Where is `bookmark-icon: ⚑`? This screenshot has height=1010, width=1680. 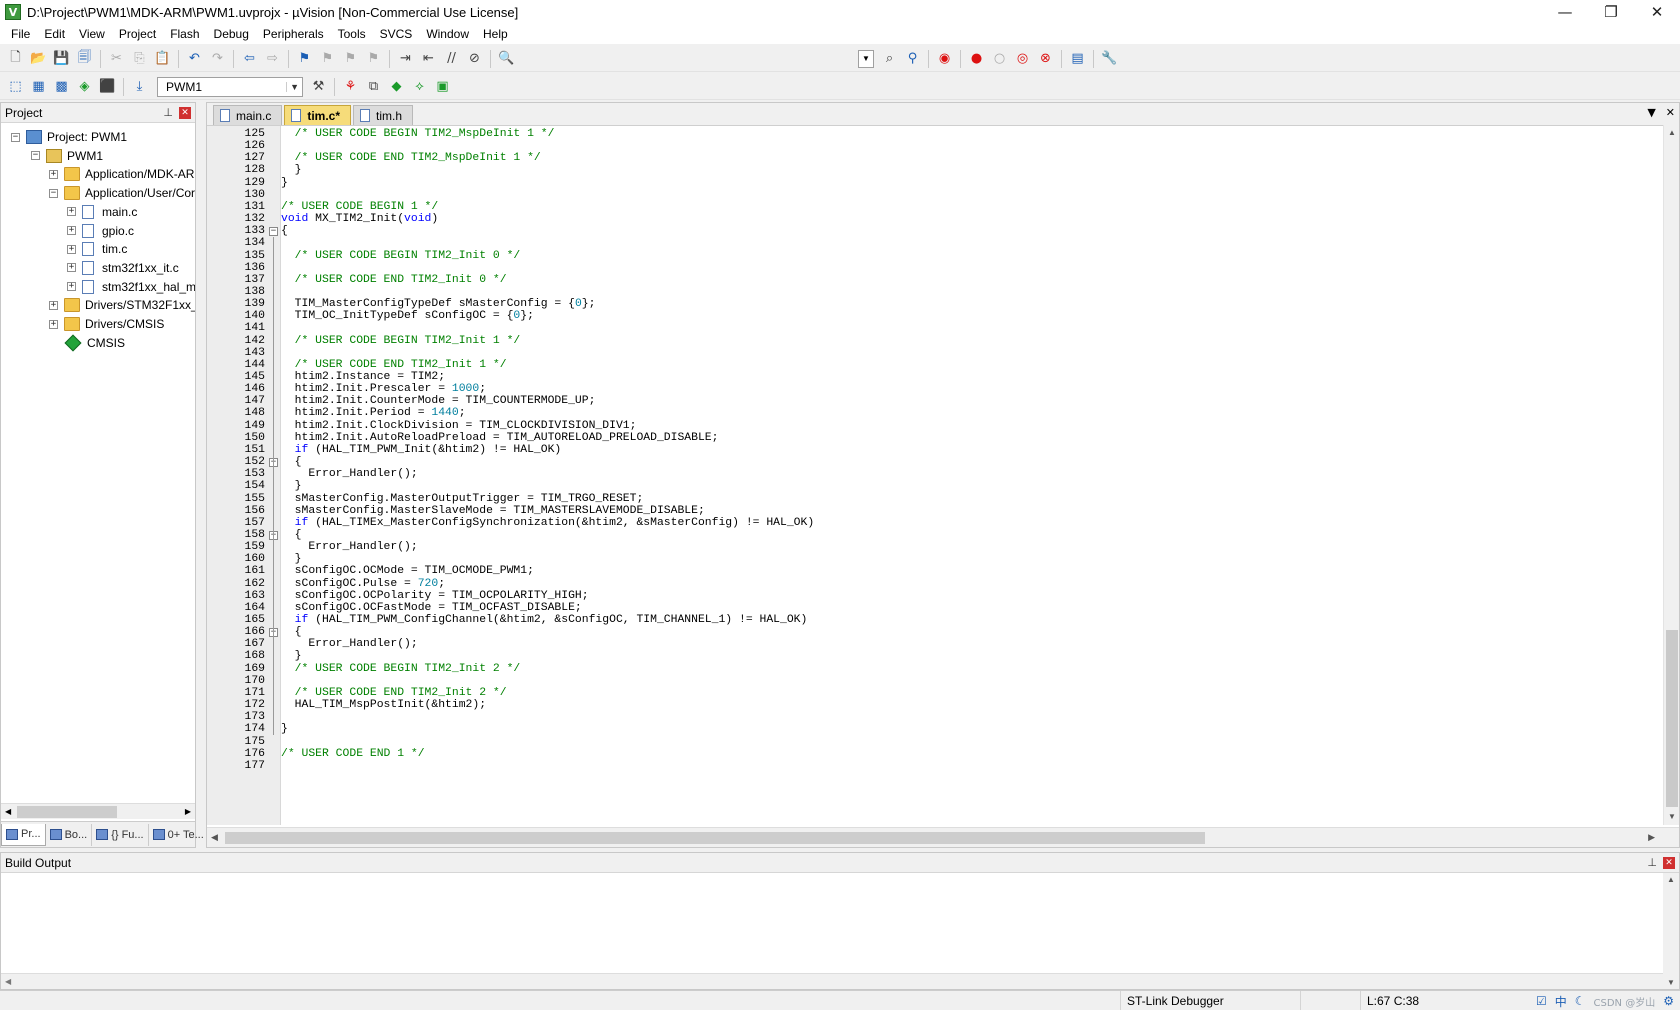 bookmark-icon: ⚑ is located at coordinates (304, 59).